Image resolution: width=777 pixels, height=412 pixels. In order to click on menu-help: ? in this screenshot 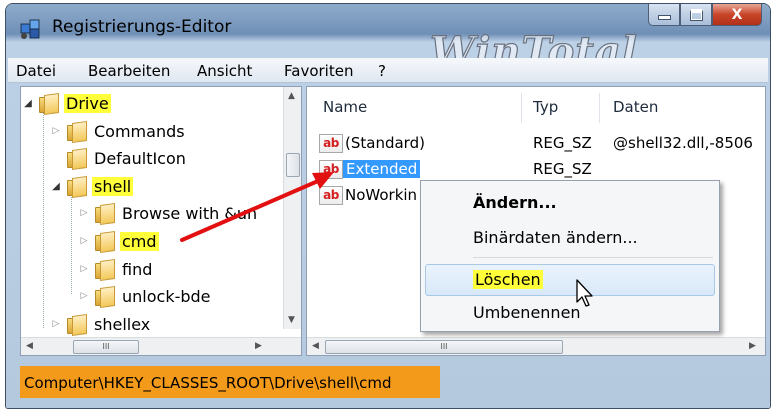, I will do `click(382, 71)`.